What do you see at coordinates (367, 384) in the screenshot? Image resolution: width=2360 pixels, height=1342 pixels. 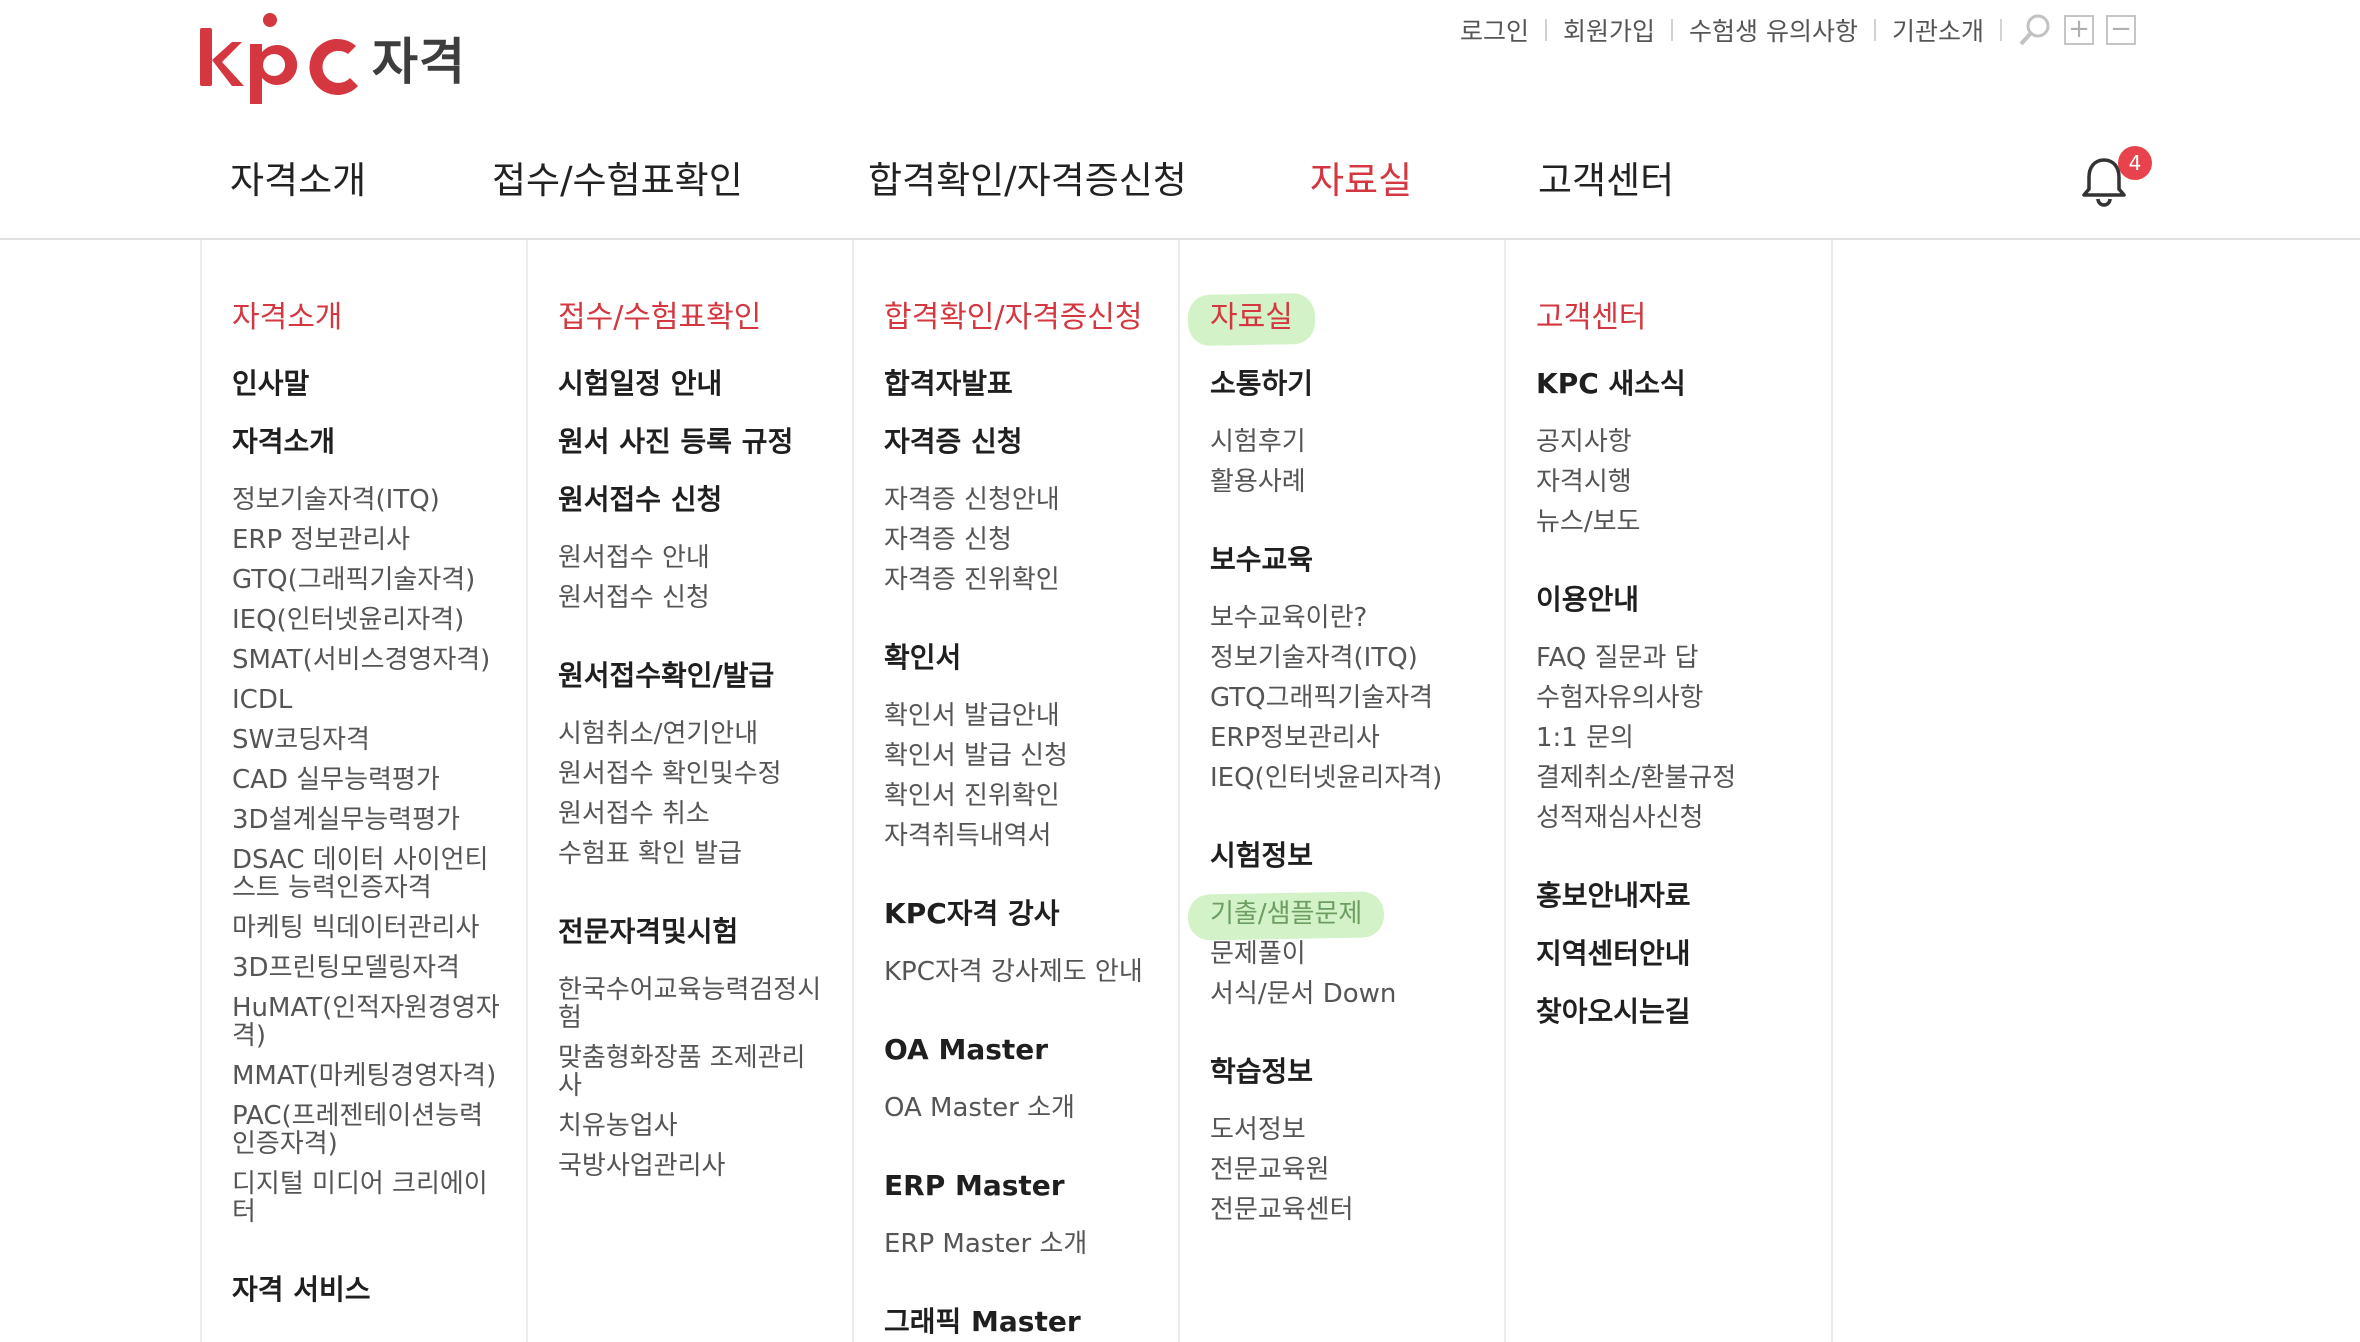 I see `menu-section: 인사말` at bounding box center [367, 384].